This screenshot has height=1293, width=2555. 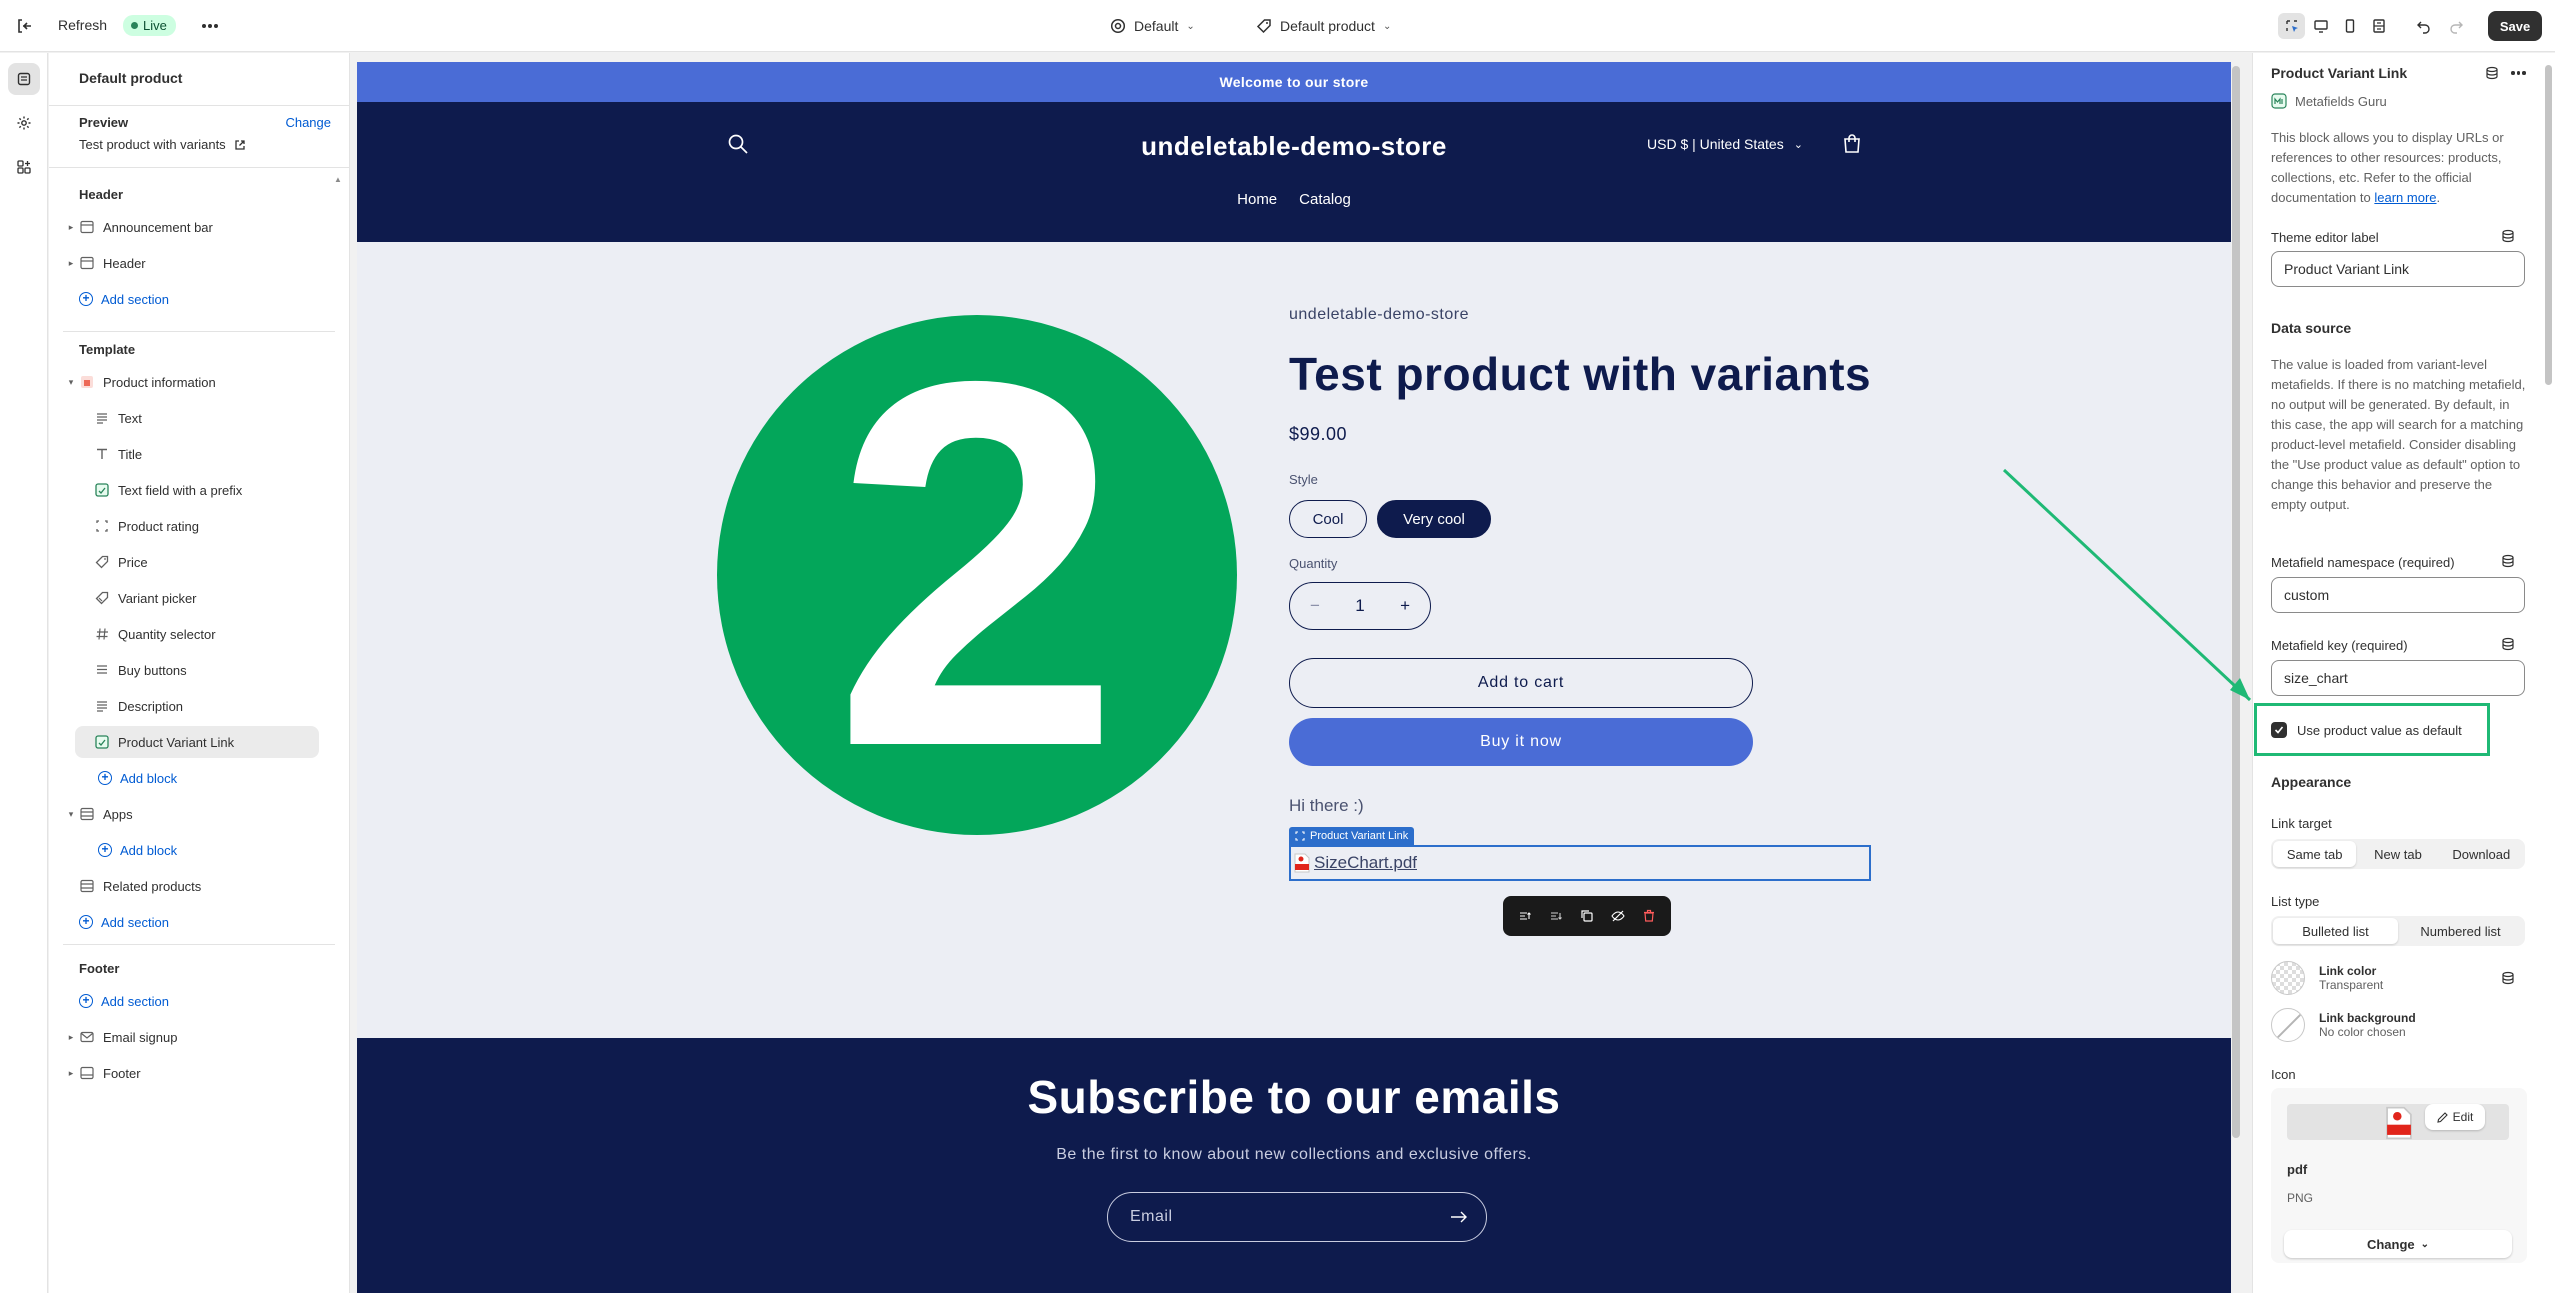 I want to click on add-block-product: + Add block, so click(x=238, y=778).